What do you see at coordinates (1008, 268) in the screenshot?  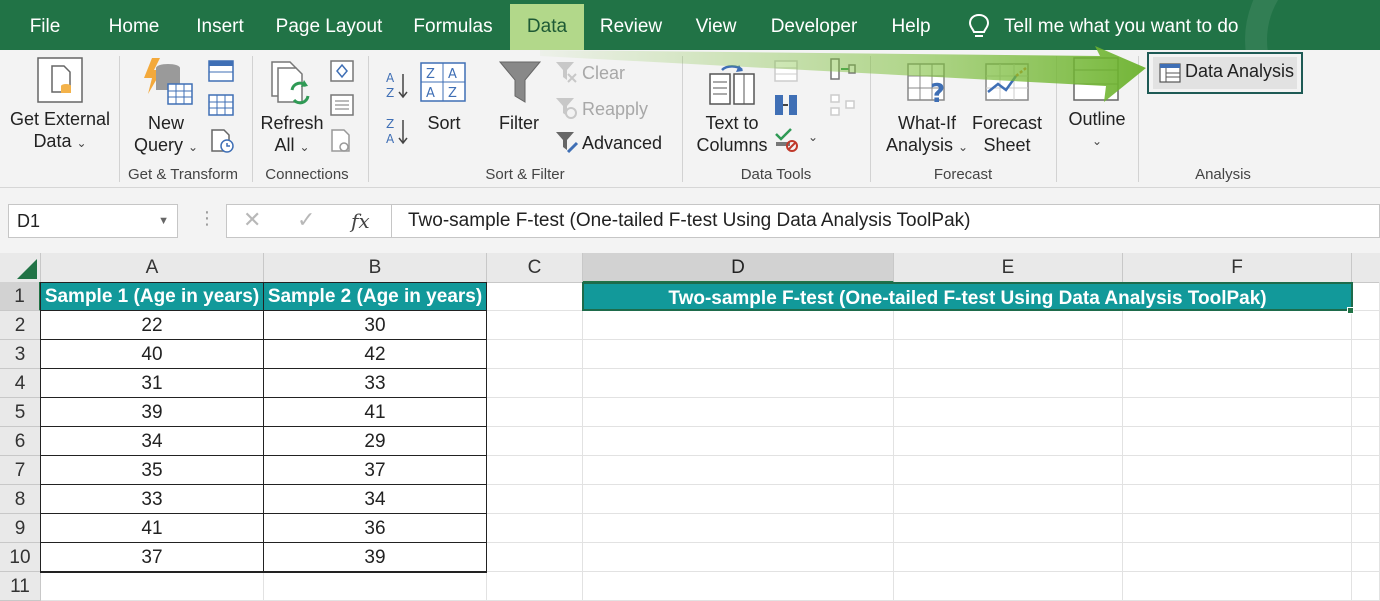 I see `column-header-e: E` at bounding box center [1008, 268].